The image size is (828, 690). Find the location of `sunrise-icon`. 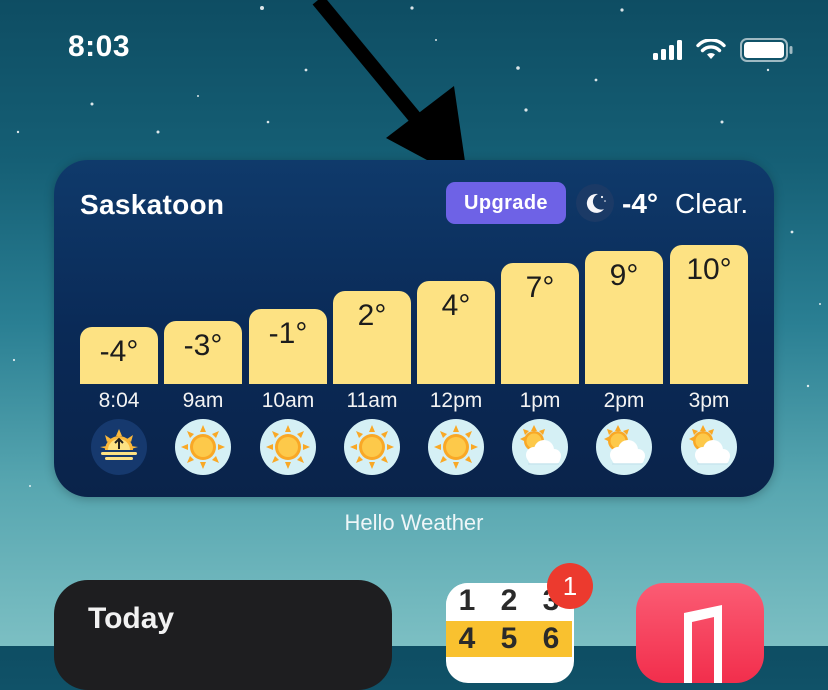

sunrise-icon is located at coordinates (119, 447).